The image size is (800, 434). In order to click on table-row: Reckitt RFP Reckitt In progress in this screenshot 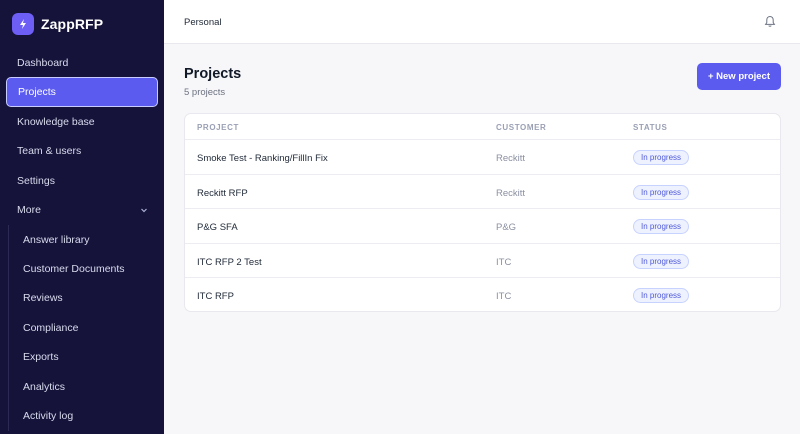, I will do `click(482, 192)`.